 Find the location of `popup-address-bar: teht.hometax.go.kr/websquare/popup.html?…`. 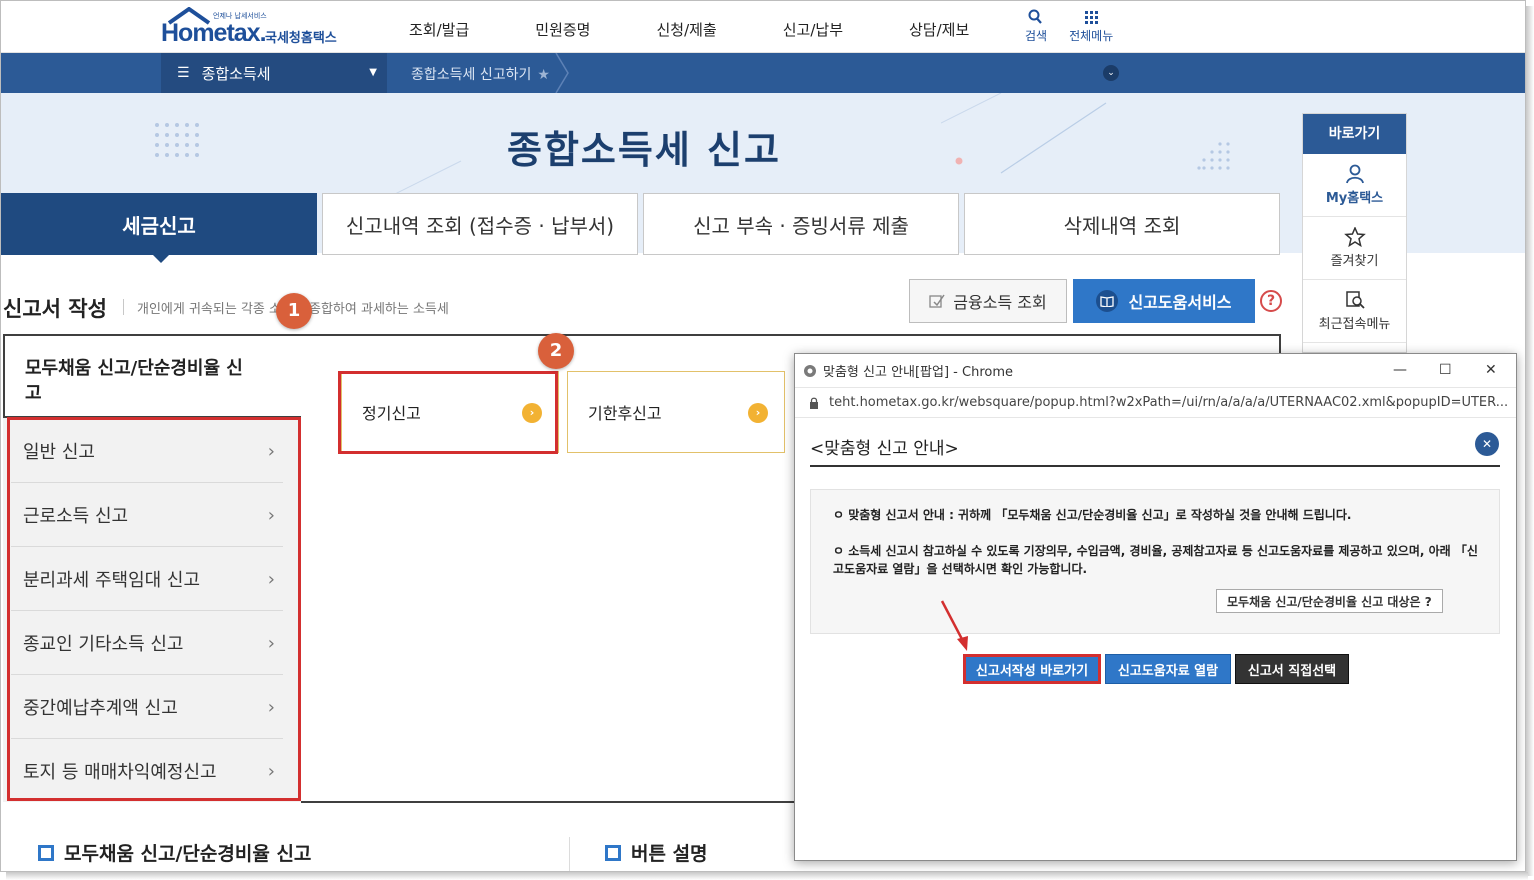

popup-address-bar: teht.hometax.go.kr/websquare/popup.html?… is located at coordinates (1155, 403).